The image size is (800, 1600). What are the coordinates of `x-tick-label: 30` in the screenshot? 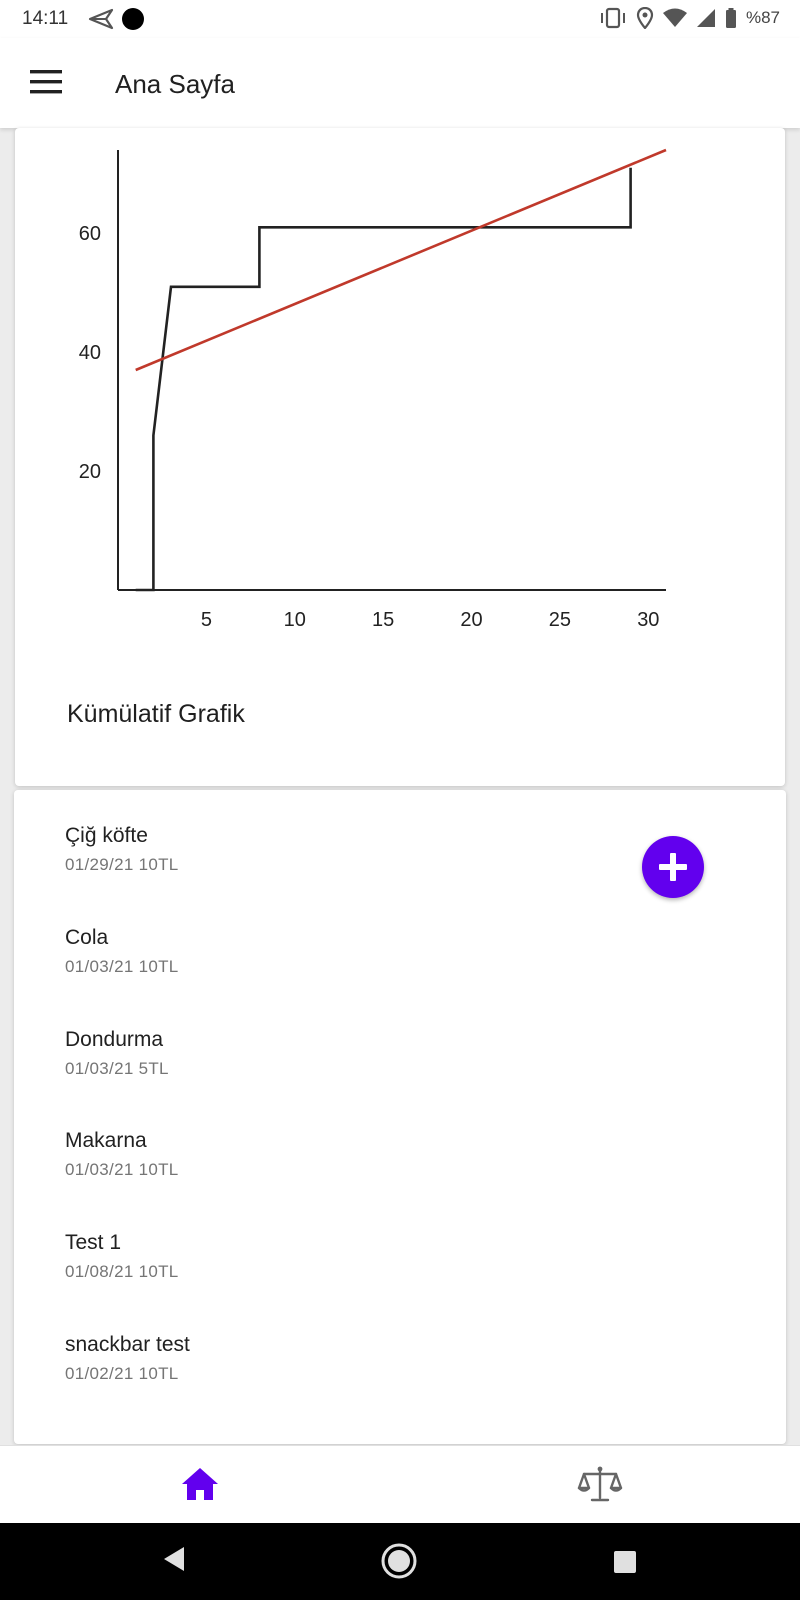 It's located at (648, 620).